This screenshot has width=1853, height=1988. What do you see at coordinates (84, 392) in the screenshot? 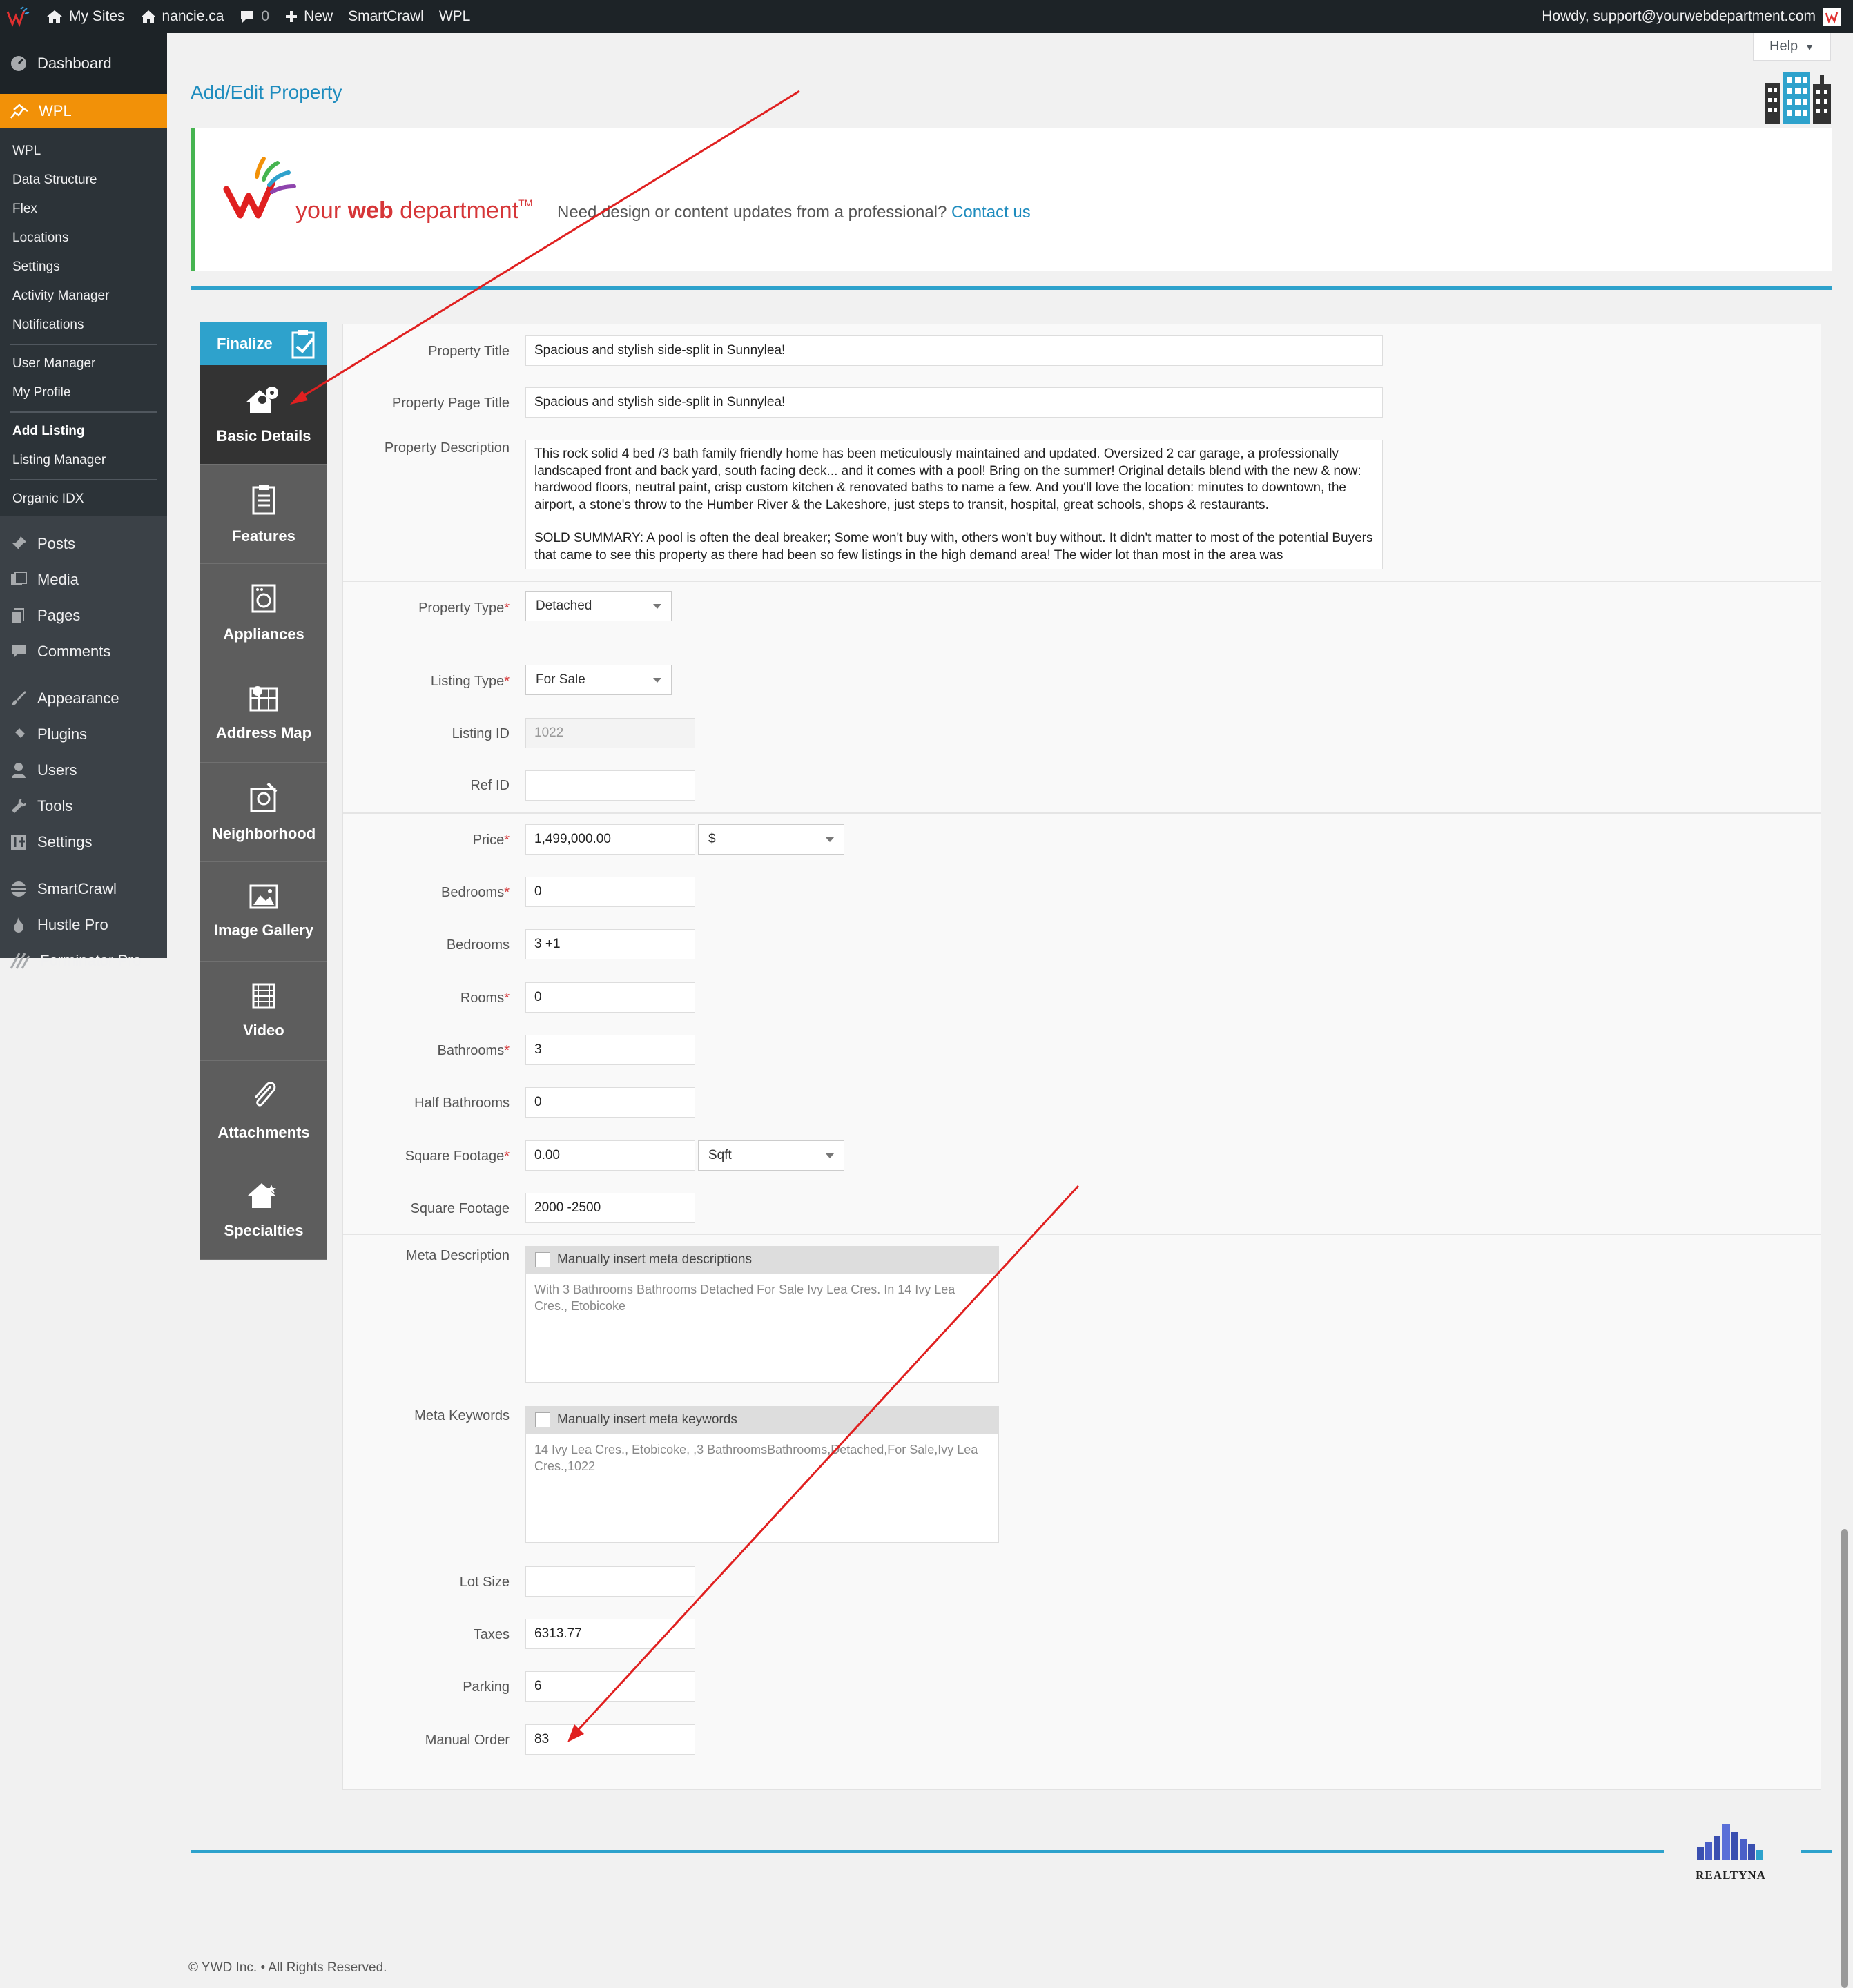
I see `submenu-item-my-profile: My Profile` at bounding box center [84, 392].